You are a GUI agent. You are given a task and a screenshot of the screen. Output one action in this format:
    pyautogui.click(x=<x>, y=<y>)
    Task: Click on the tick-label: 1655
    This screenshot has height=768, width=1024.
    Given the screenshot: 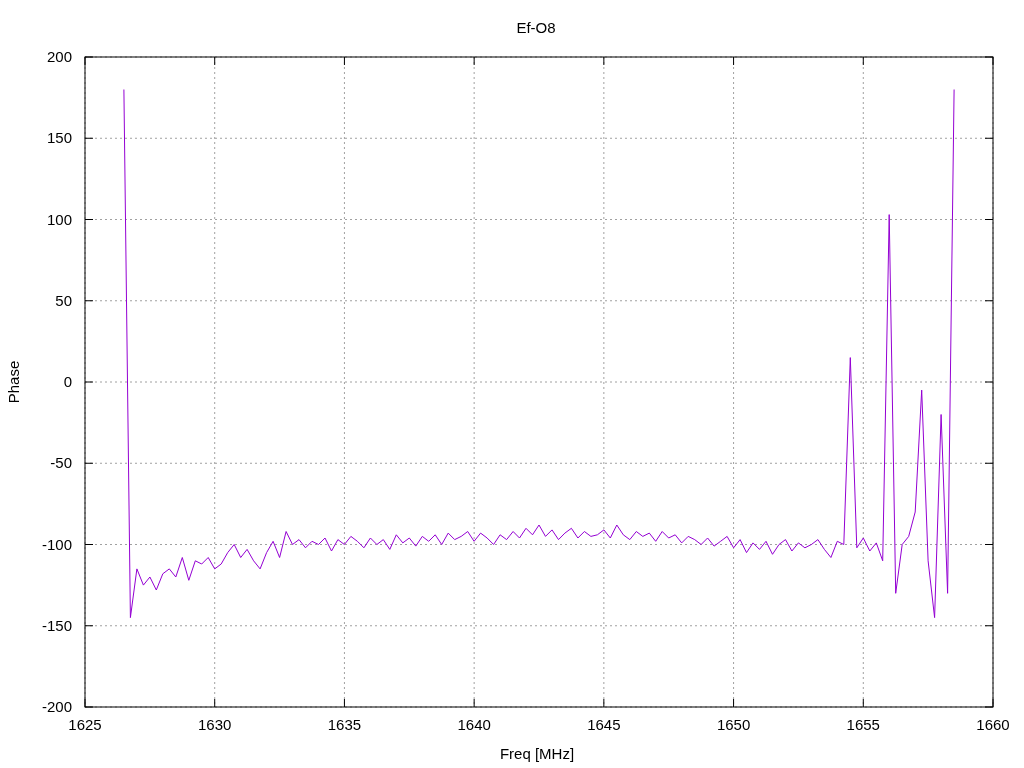 What is the action you would take?
    pyautogui.click(x=863, y=724)
    